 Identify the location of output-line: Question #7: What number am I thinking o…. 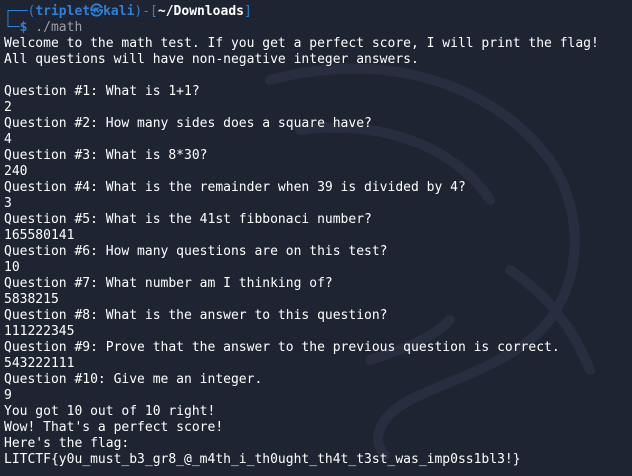
(168, 283).